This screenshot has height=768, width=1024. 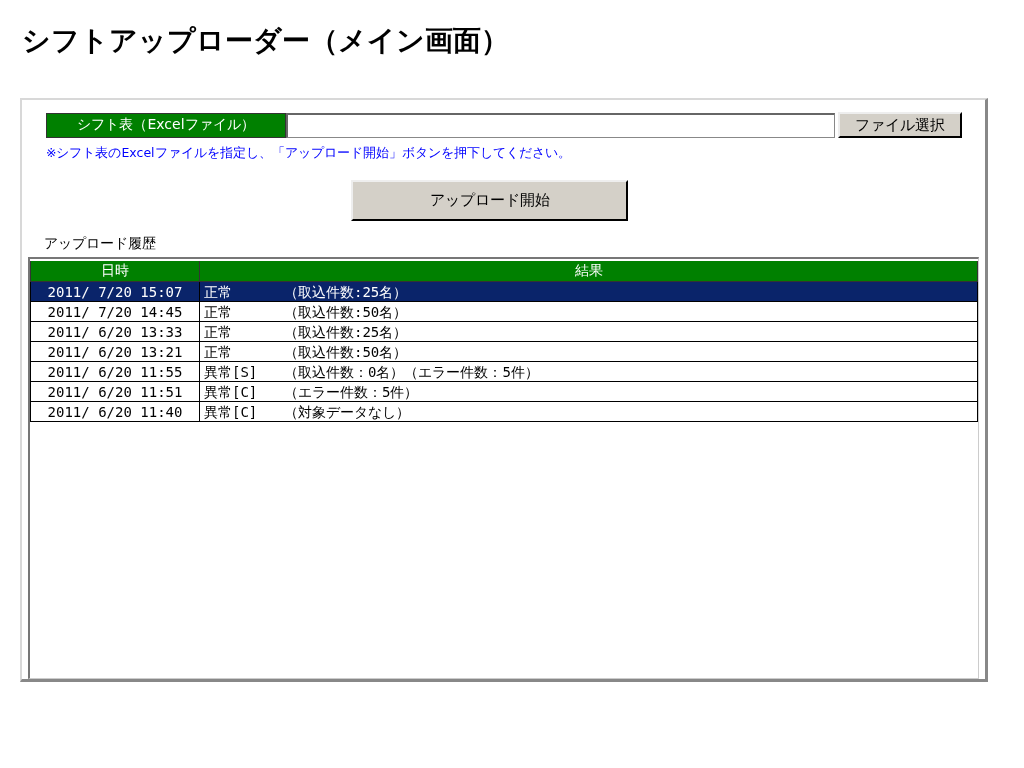 I want to click on datetime-cell: 2011/ 6/20 13:33, so click(x=115, y=331).